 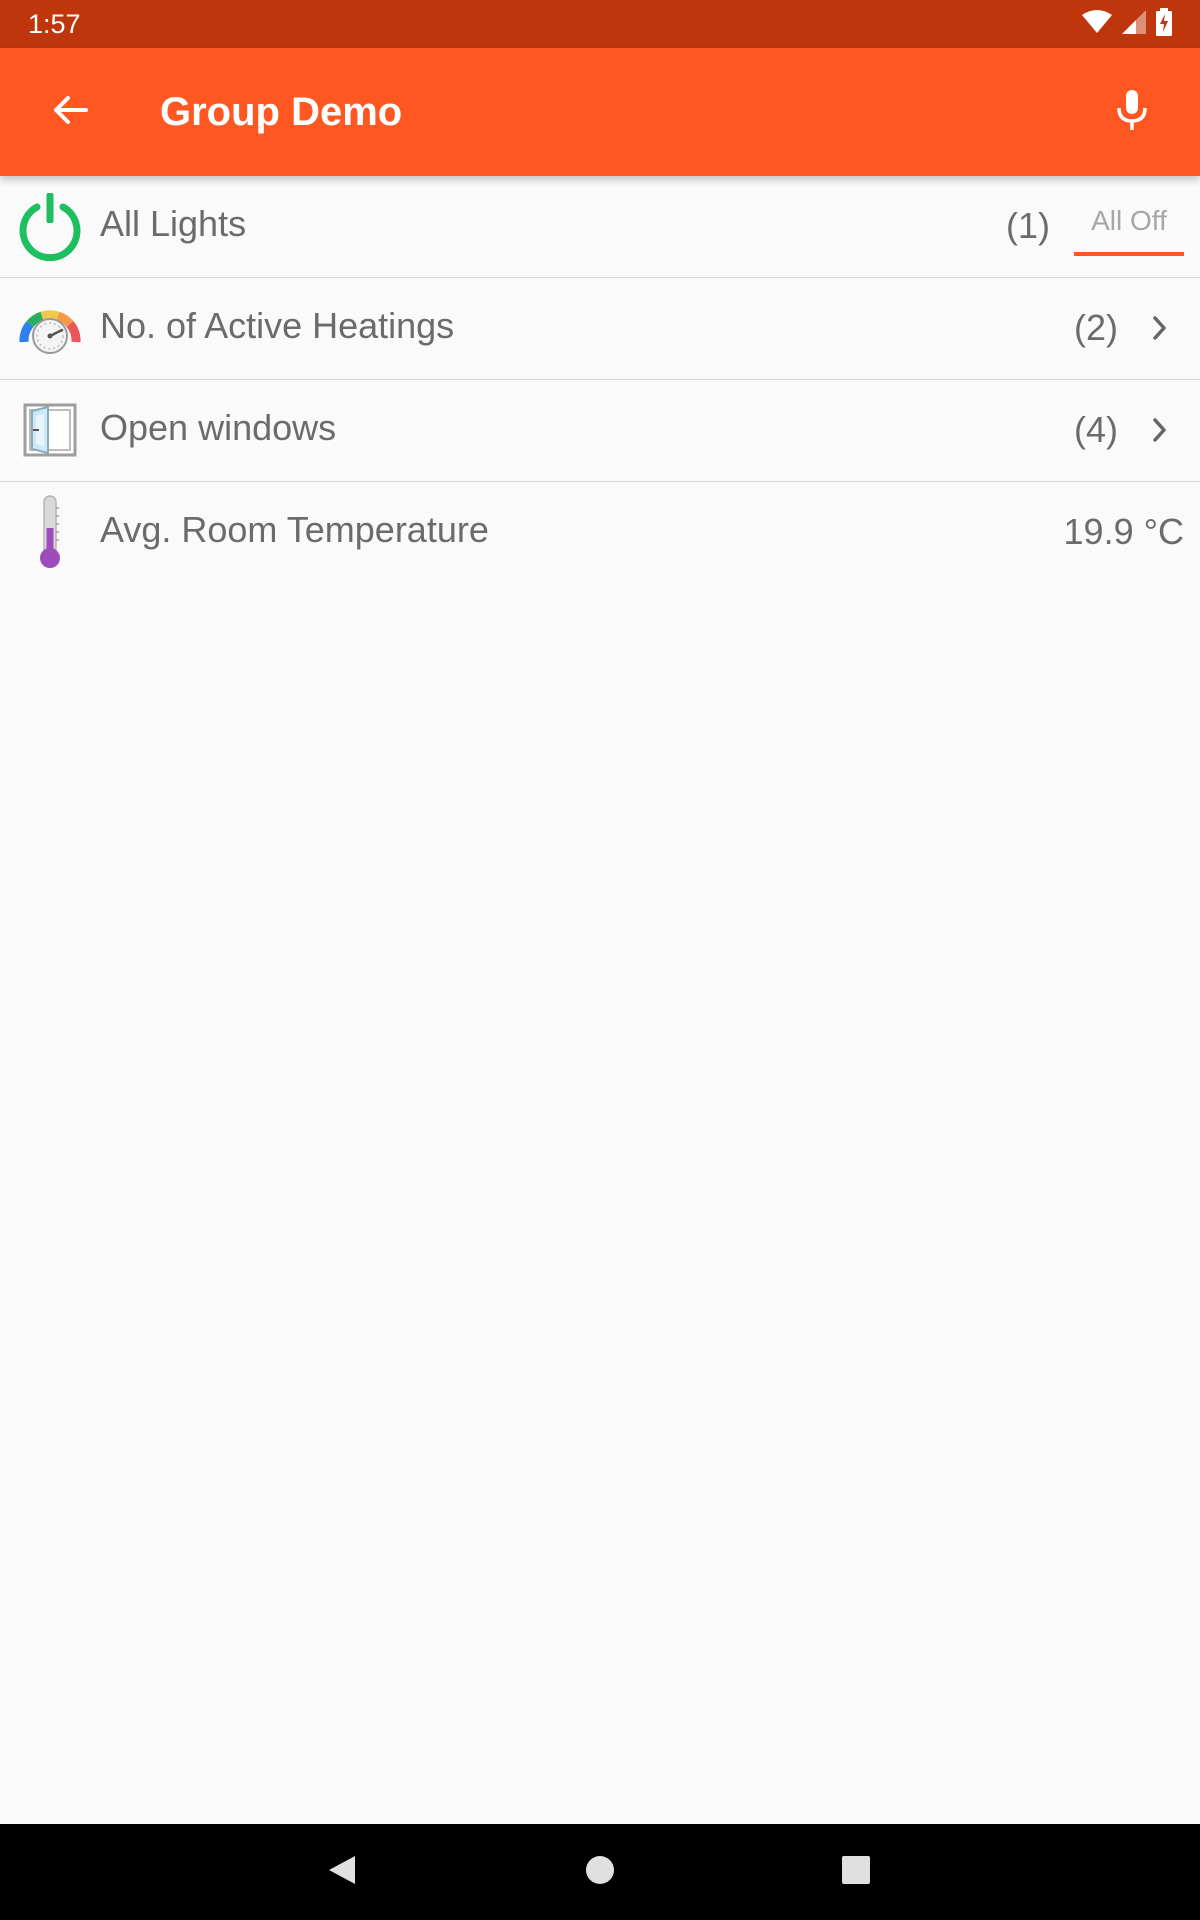 What do you see at coordinates (600, 112) in the screenshot?
I see `app-bar: Group Demo` at bounding box center [600, 112].